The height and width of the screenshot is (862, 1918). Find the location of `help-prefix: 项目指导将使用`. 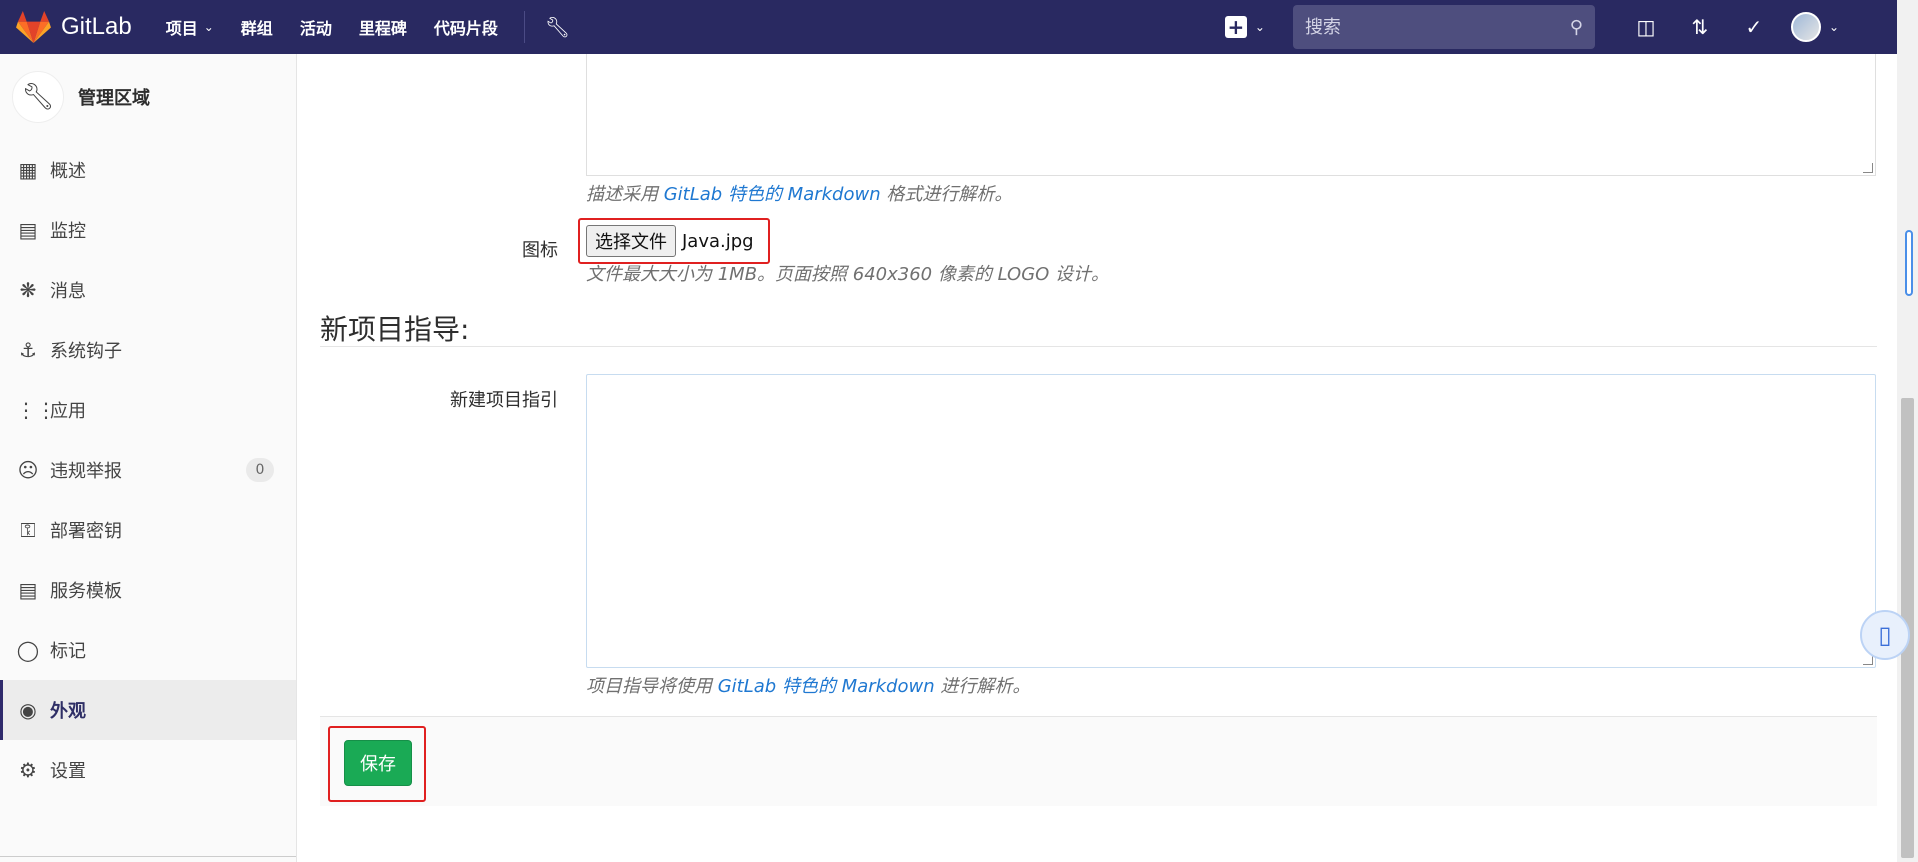

help-prefix: 项目指导将使用 is located at coordinates (649, 686).